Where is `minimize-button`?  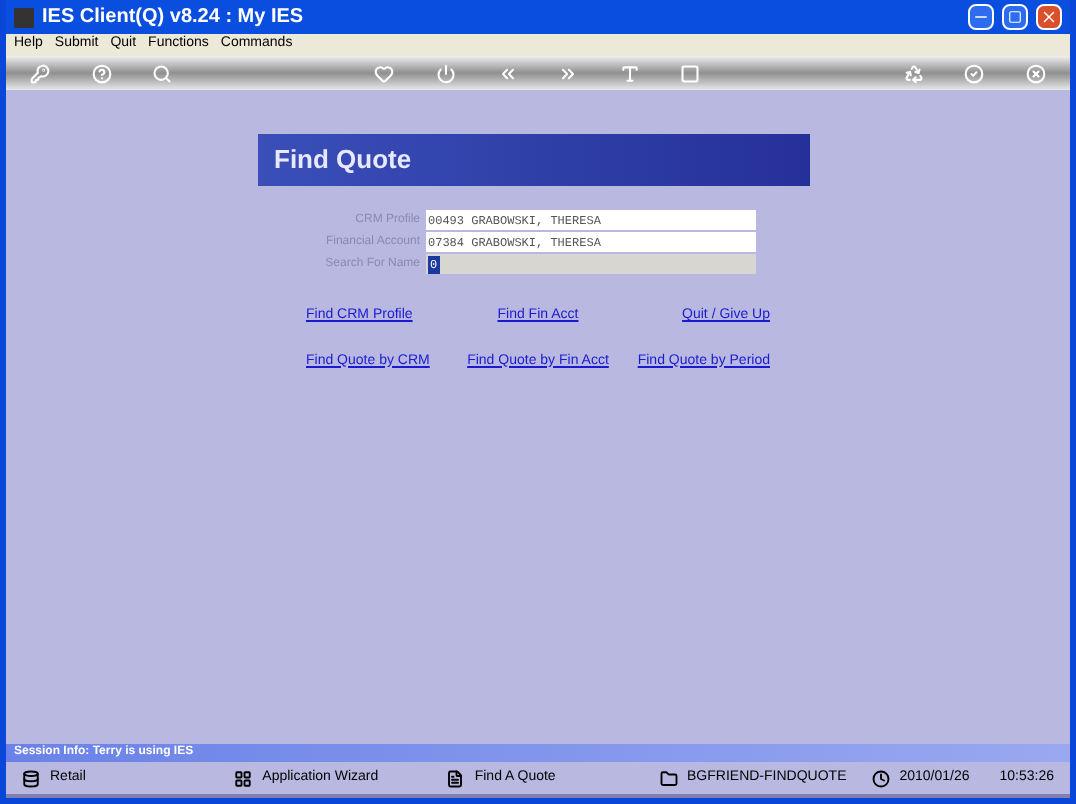
minimize-button is located at coordinates (981, 17).